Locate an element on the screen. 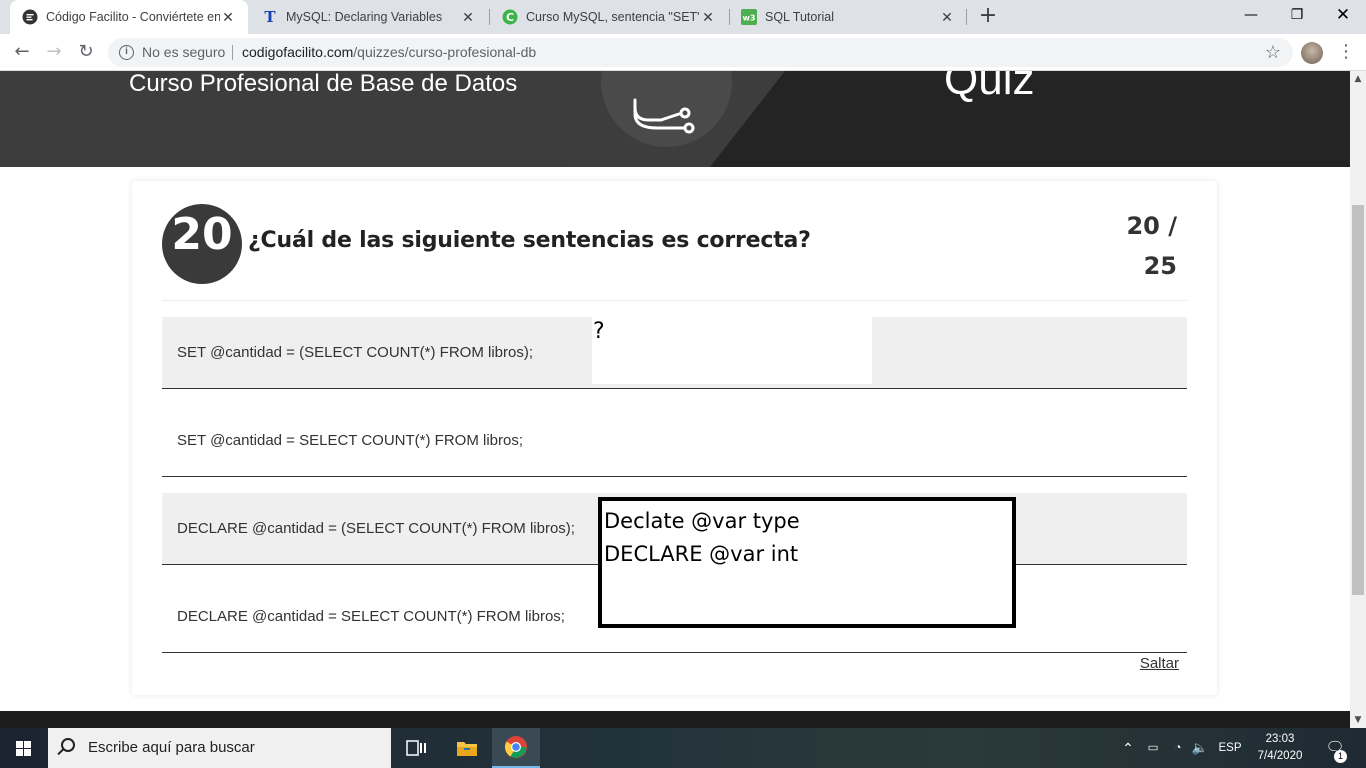 The height and width of the screenshot is (768, 1366). hero-banner: Curso Profesional de Base de Datos Quiz is located at coordinates (675, 119).